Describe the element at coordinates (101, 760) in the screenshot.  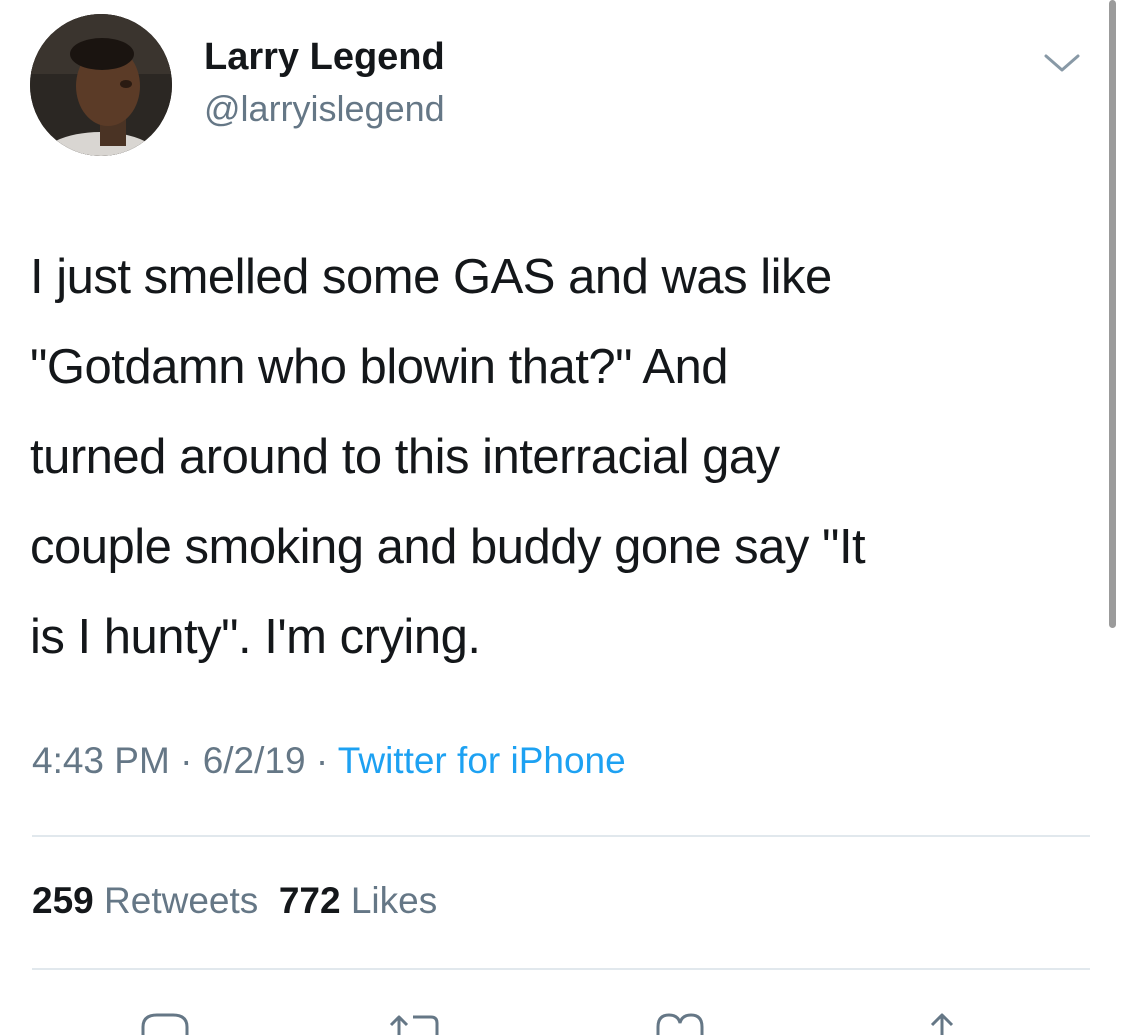
I see `tweet-time: 4:43 PM` at that location.